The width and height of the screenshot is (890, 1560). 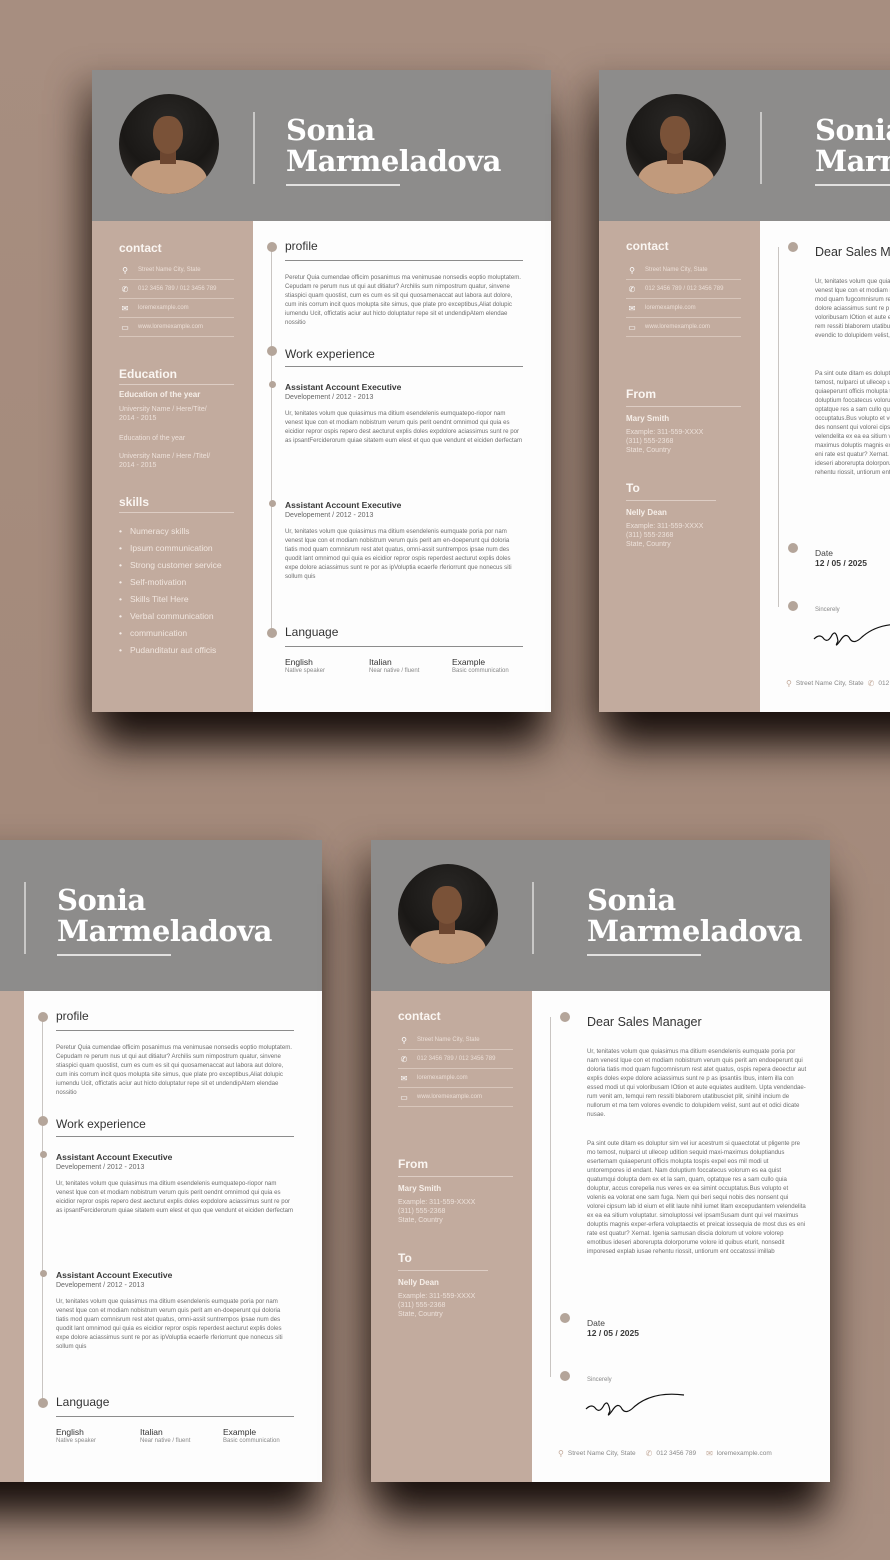 I want to click on language-item: Italian Near native / fluent, so click(x=394, y=665).